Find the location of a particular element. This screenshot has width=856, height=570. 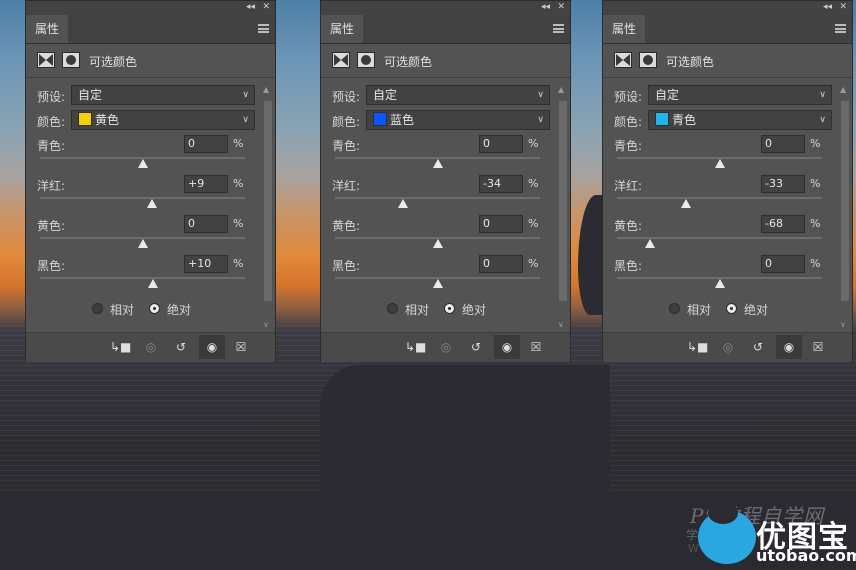

adjustment-header: 可选颜色 is located at coordinates (445, 61).